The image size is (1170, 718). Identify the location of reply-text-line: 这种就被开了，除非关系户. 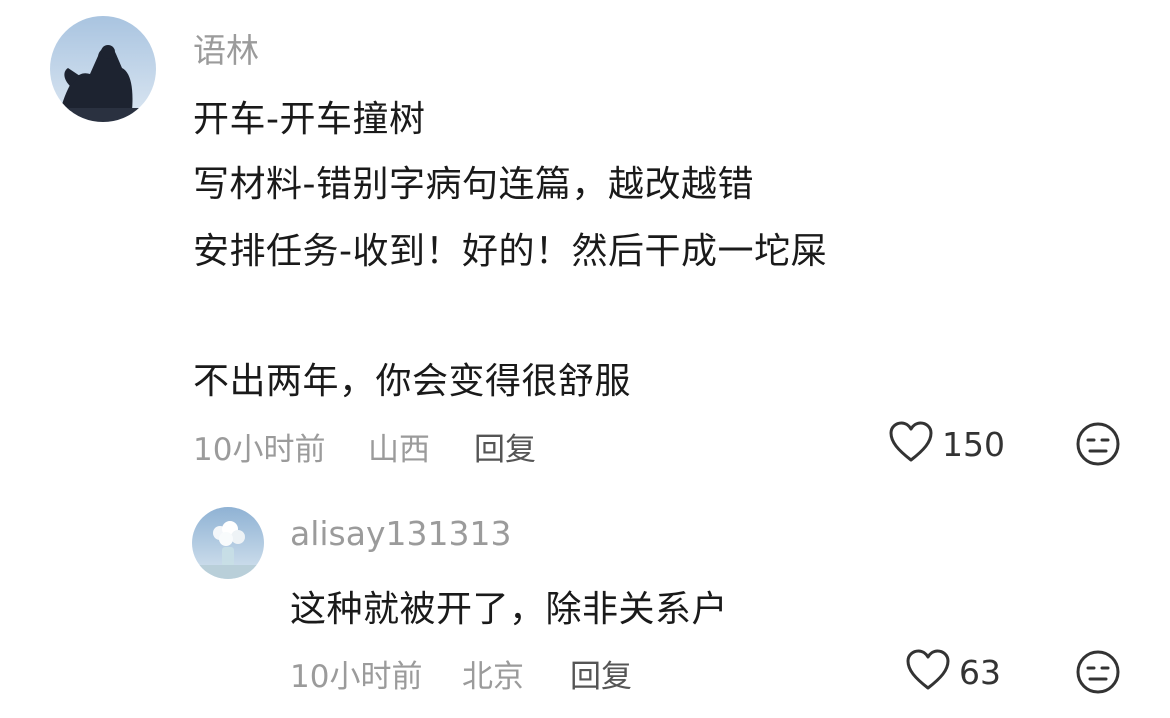
(509, 609).